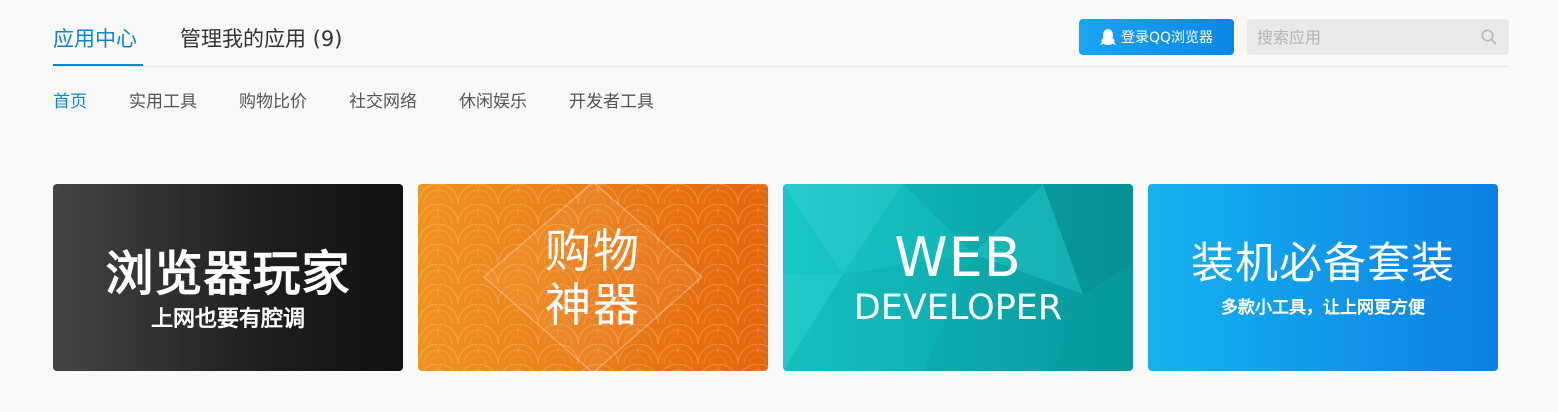  I want to click on login-qq-browser-button: 登录QQ浏览器, so click(1156, 37).